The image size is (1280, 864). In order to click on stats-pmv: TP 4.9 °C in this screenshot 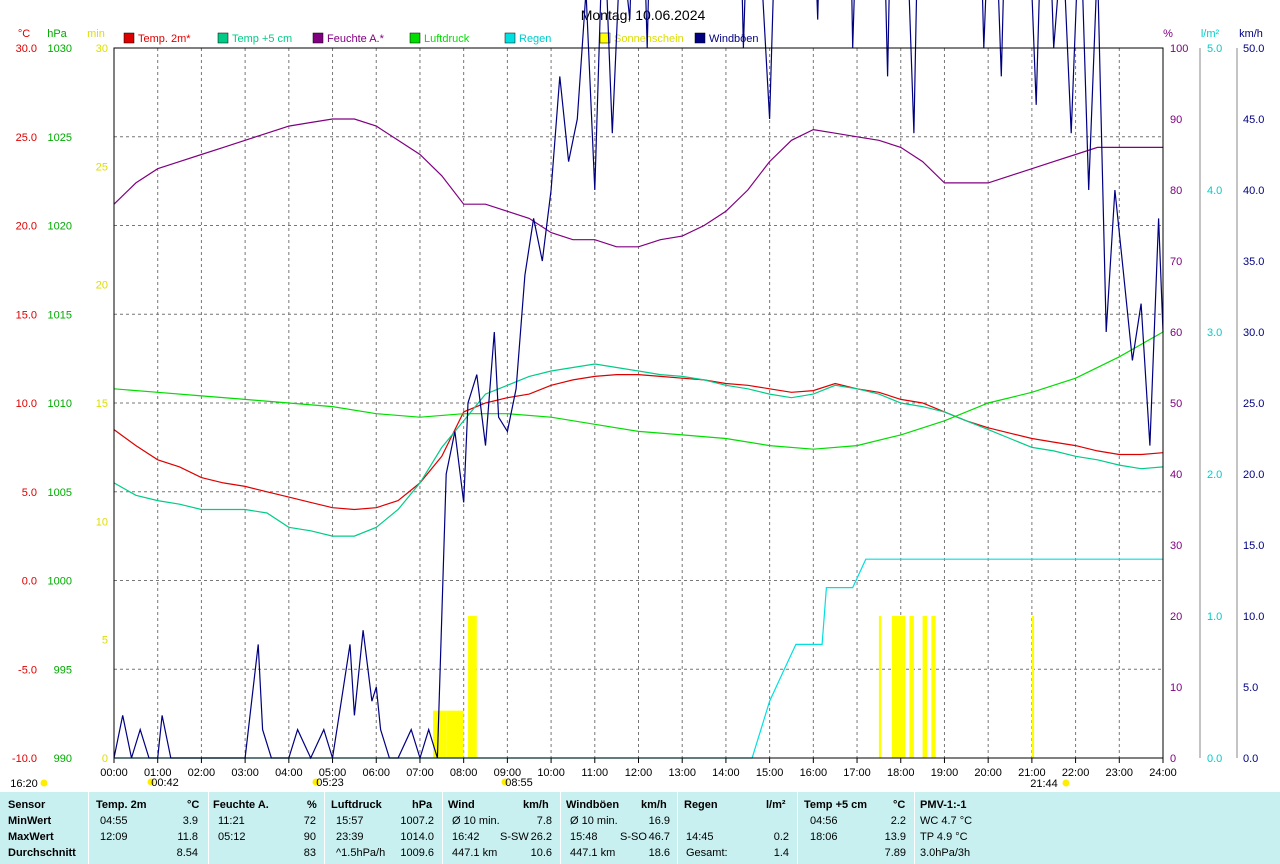, I will do `click(944, 837)`.